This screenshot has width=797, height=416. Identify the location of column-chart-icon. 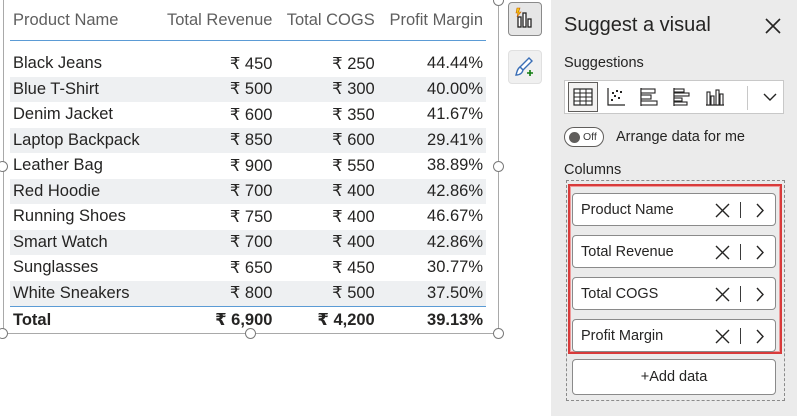
(715, 97).